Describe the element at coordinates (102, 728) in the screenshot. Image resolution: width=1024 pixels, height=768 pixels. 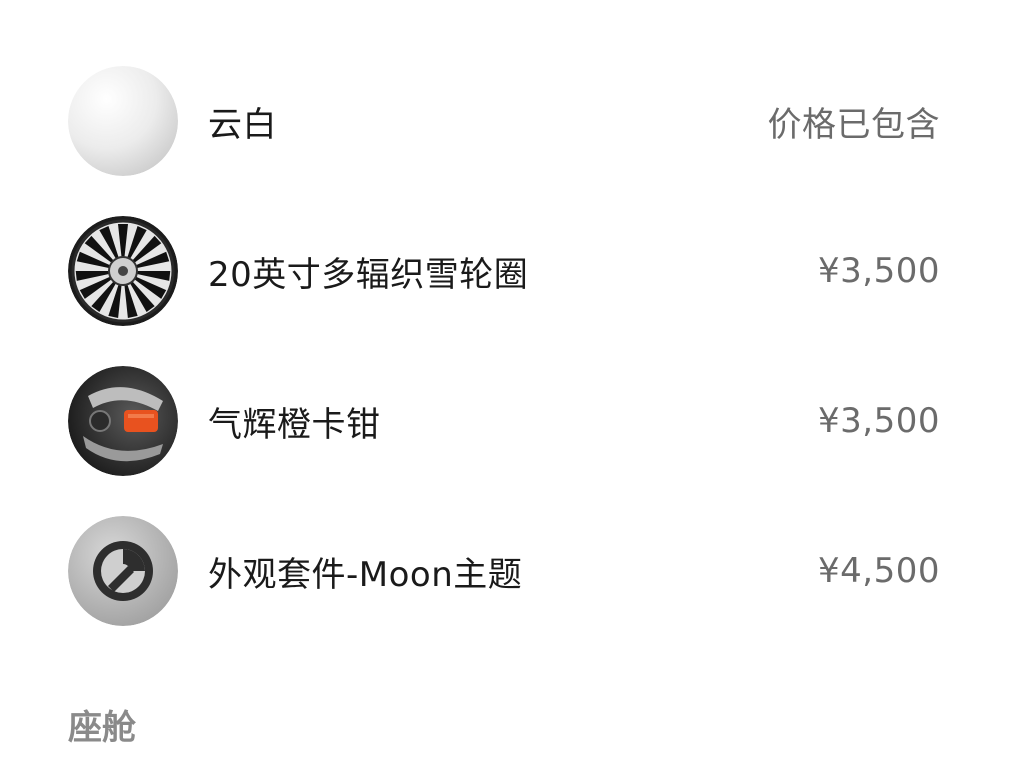
I see `section-title-cabin: 座舱` at that location.